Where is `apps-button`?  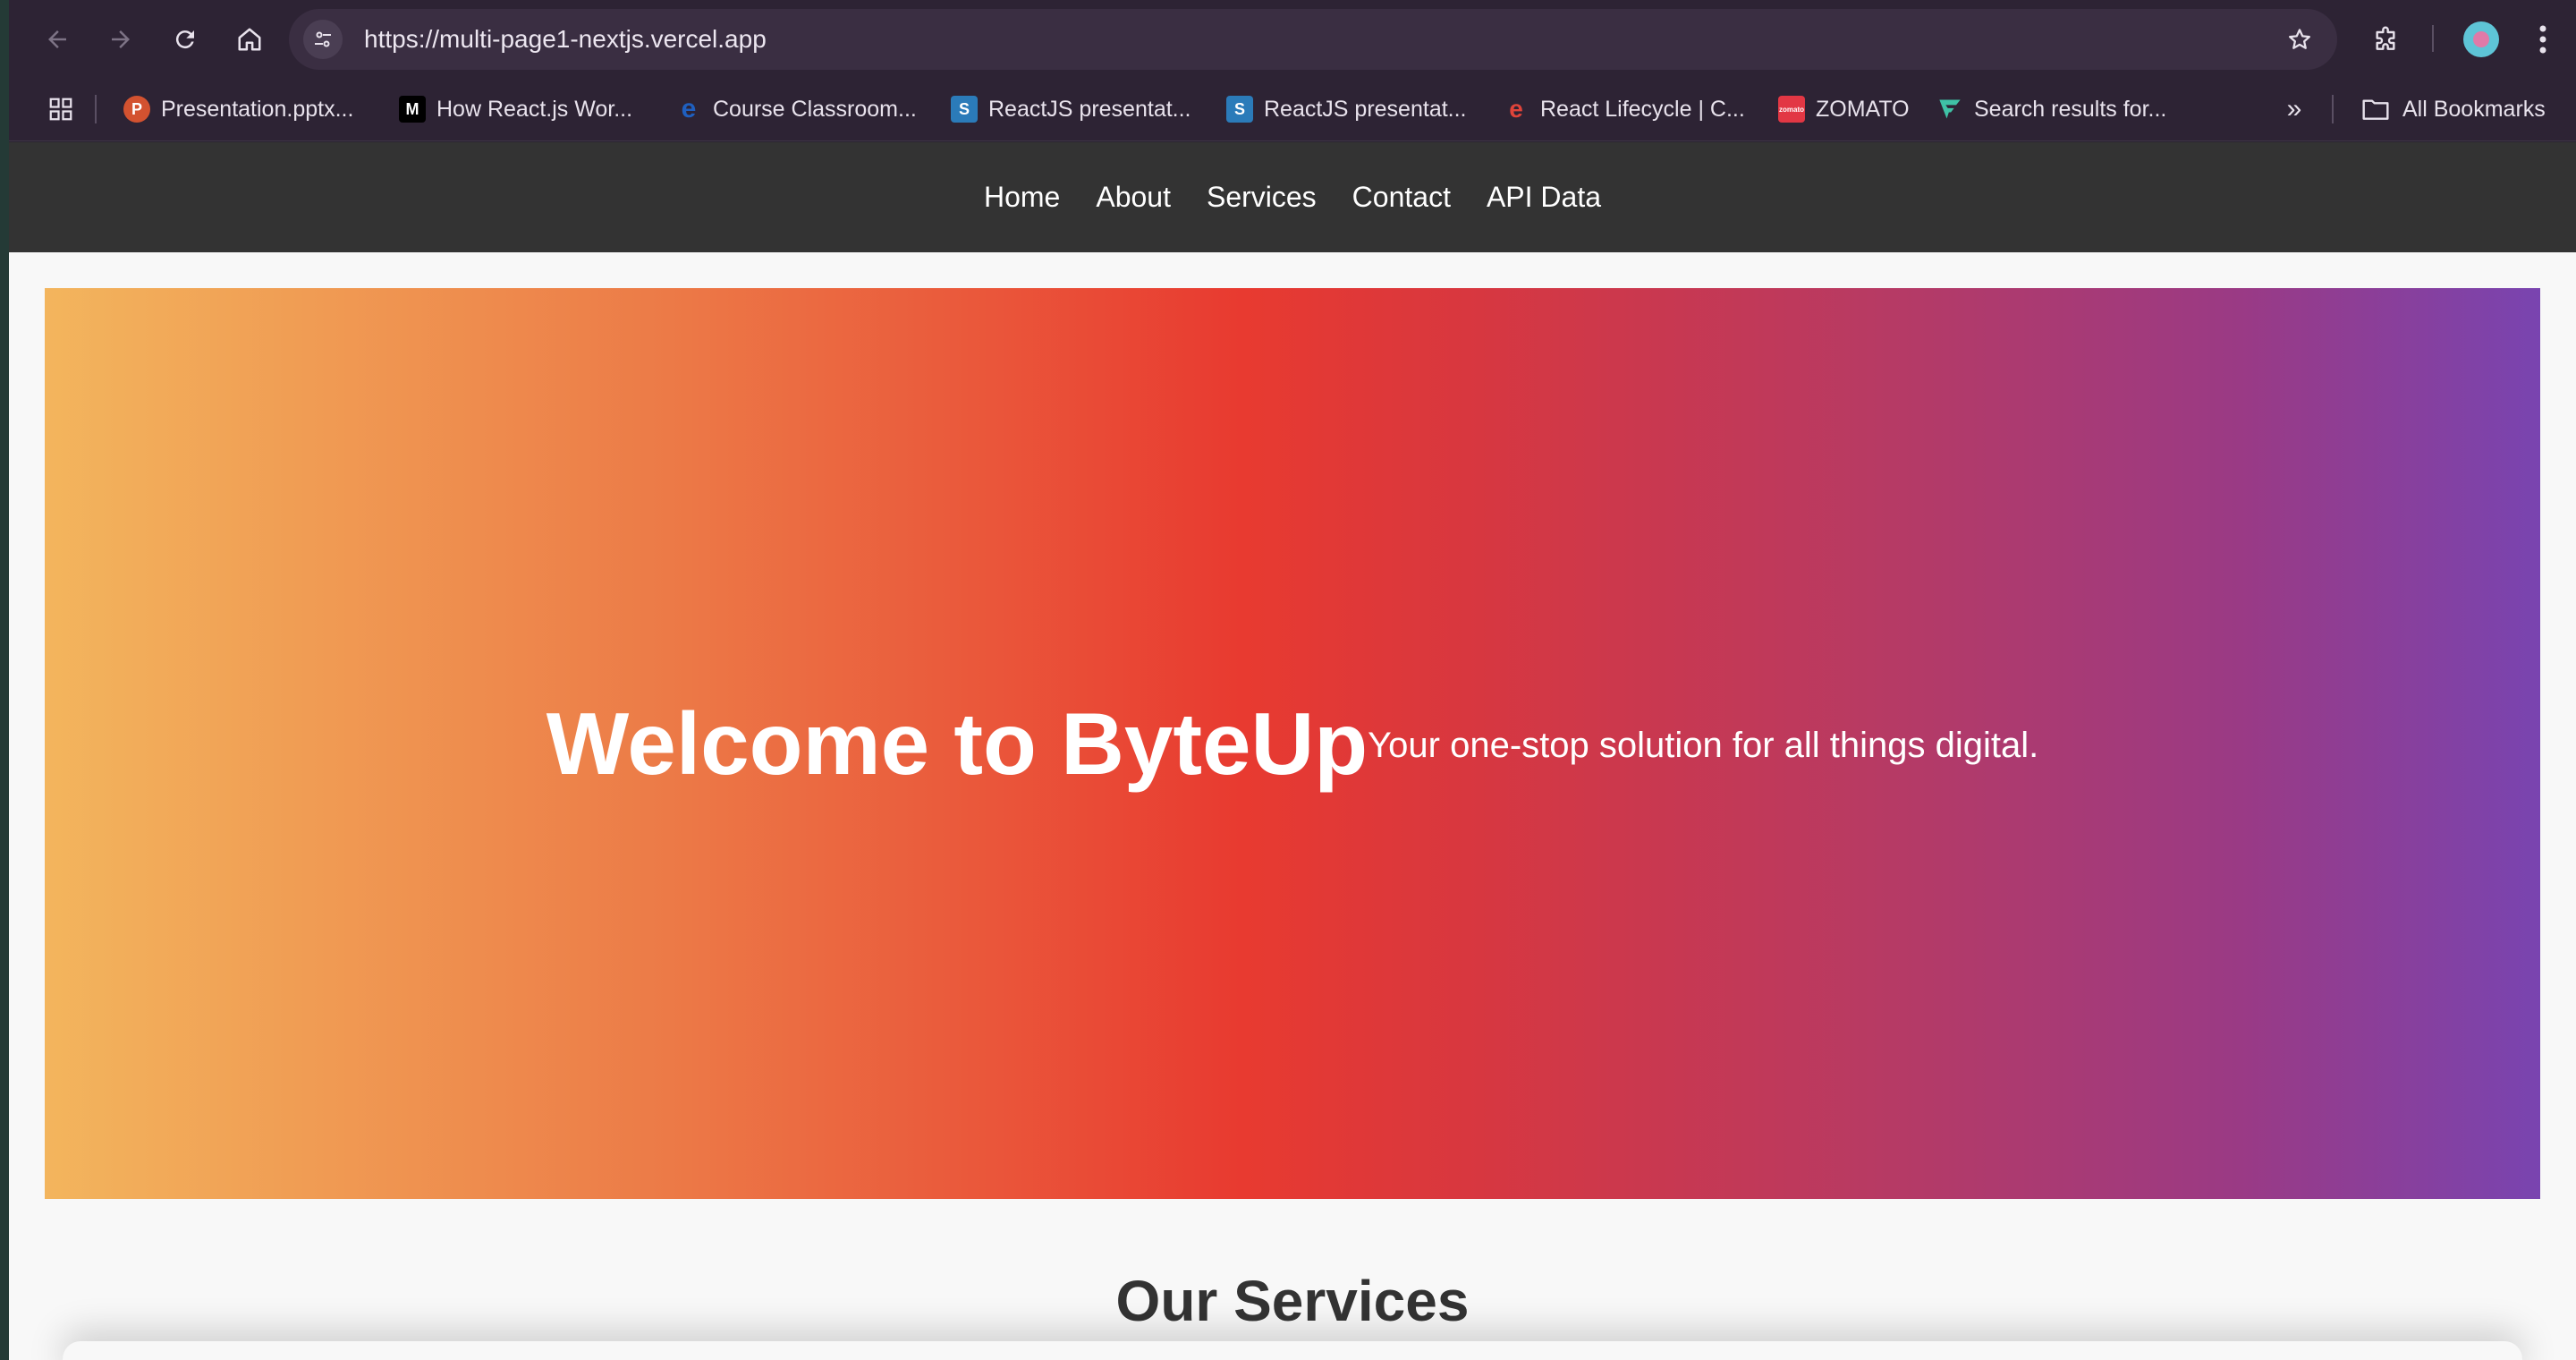 apps-button is located at coordinates (61, 109).